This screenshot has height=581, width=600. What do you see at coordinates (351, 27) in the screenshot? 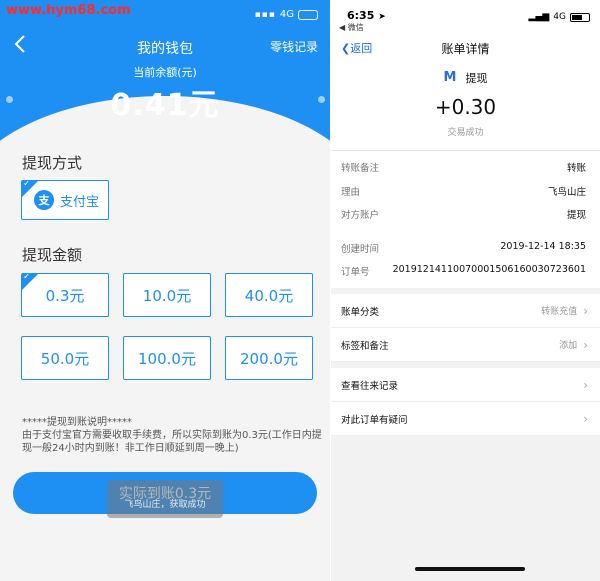
I see `back-to-wechat: ◀ 微信` at bounding box center [351, 27].